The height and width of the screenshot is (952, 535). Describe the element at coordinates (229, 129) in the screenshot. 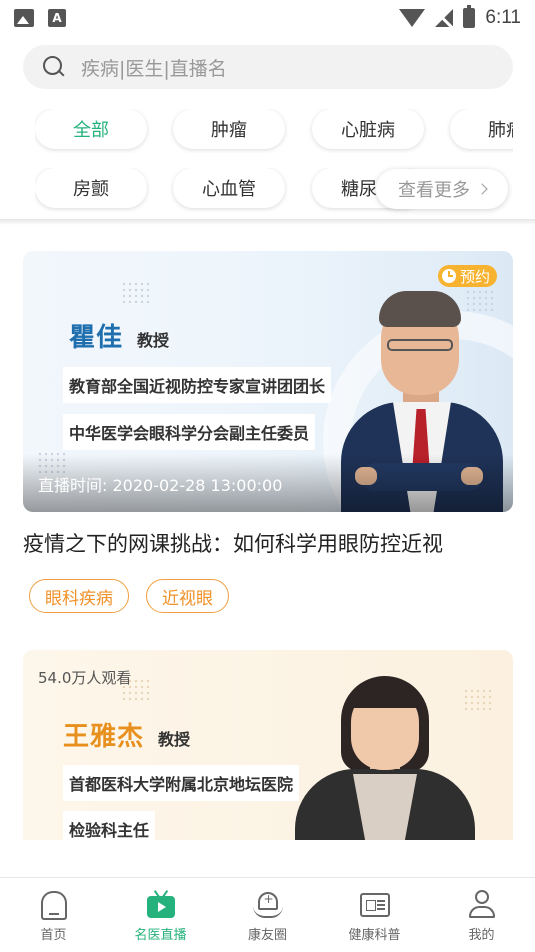

I see `category-chip-tumor: 肿瘤` at that location.